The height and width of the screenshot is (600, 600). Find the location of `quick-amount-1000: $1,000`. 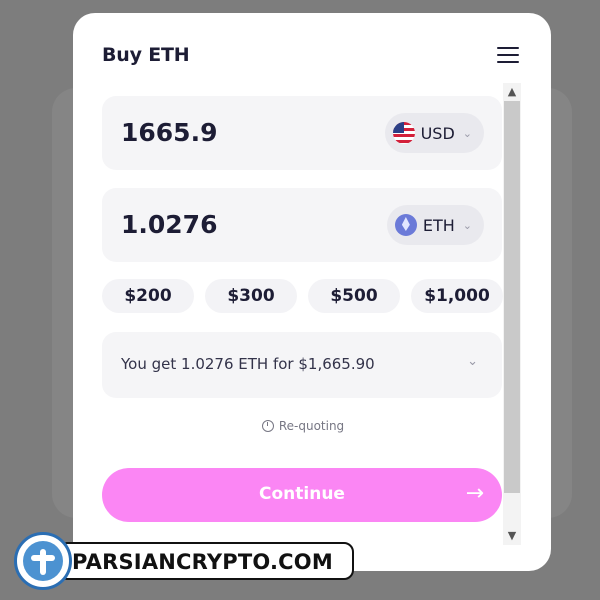

quick-amount-1000: $1,000 is located at coordinates (457, 296).